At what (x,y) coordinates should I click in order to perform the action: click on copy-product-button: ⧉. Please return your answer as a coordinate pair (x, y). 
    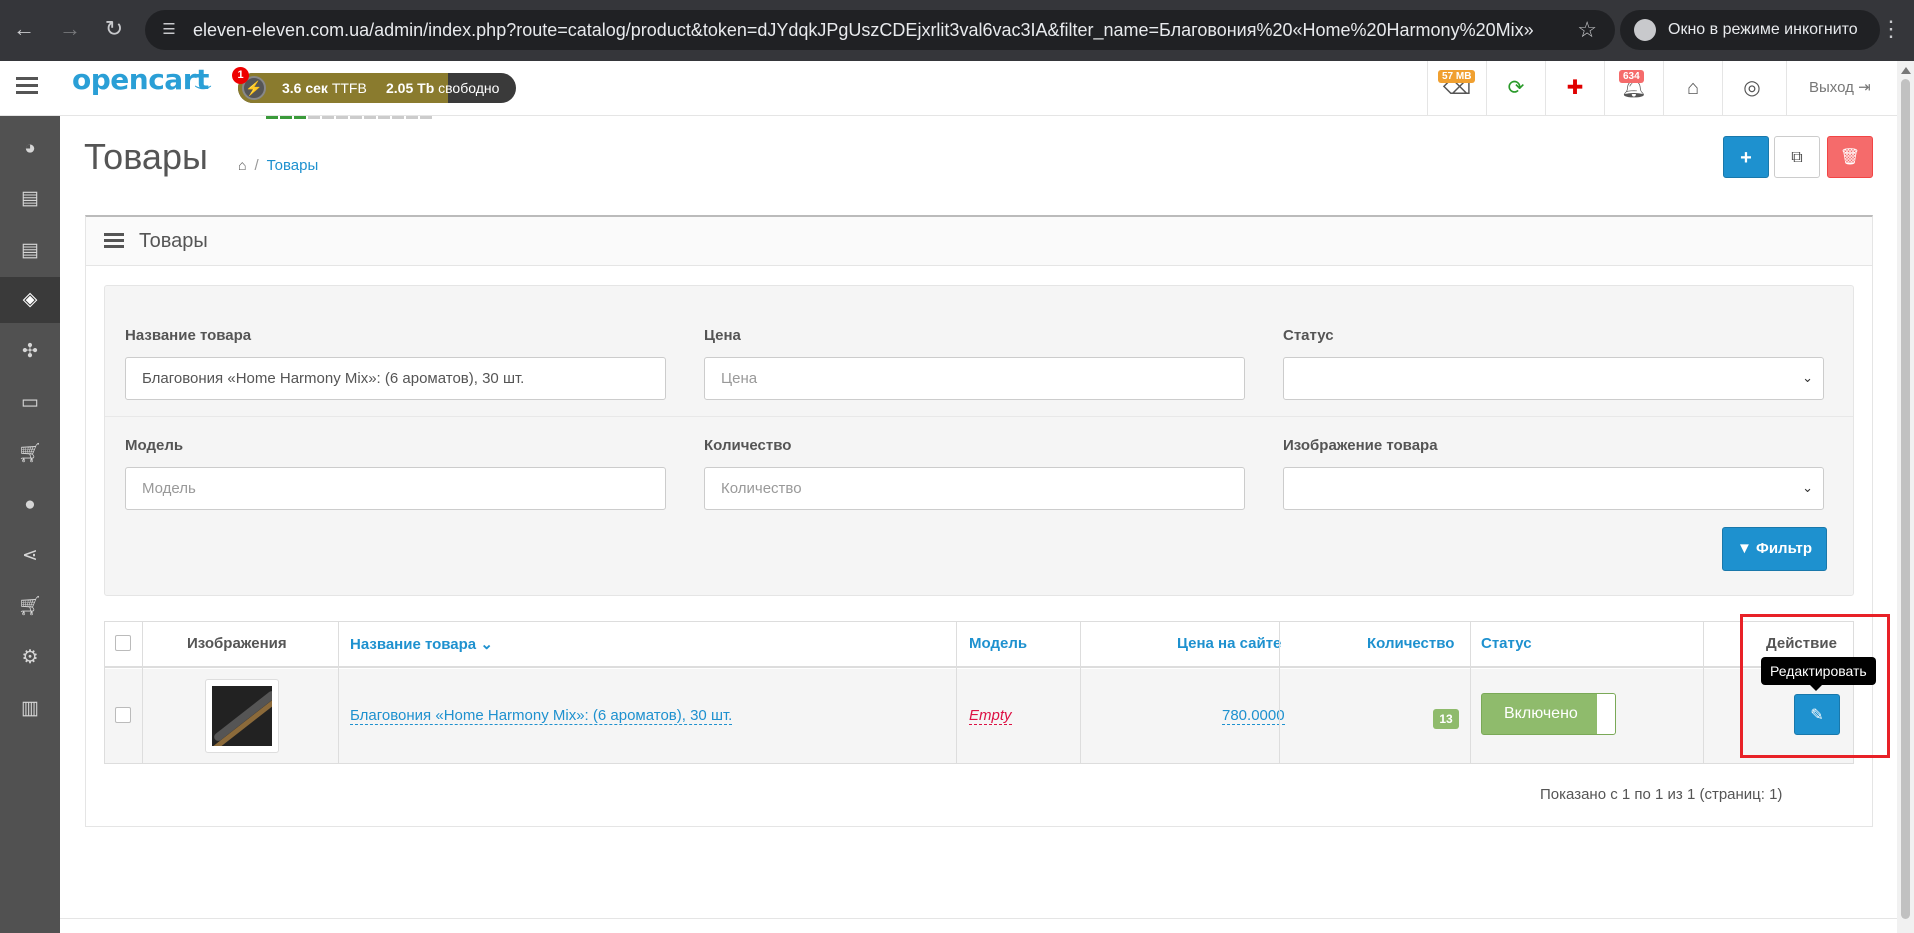
    Looking at the image, I should click on (1797, 157).